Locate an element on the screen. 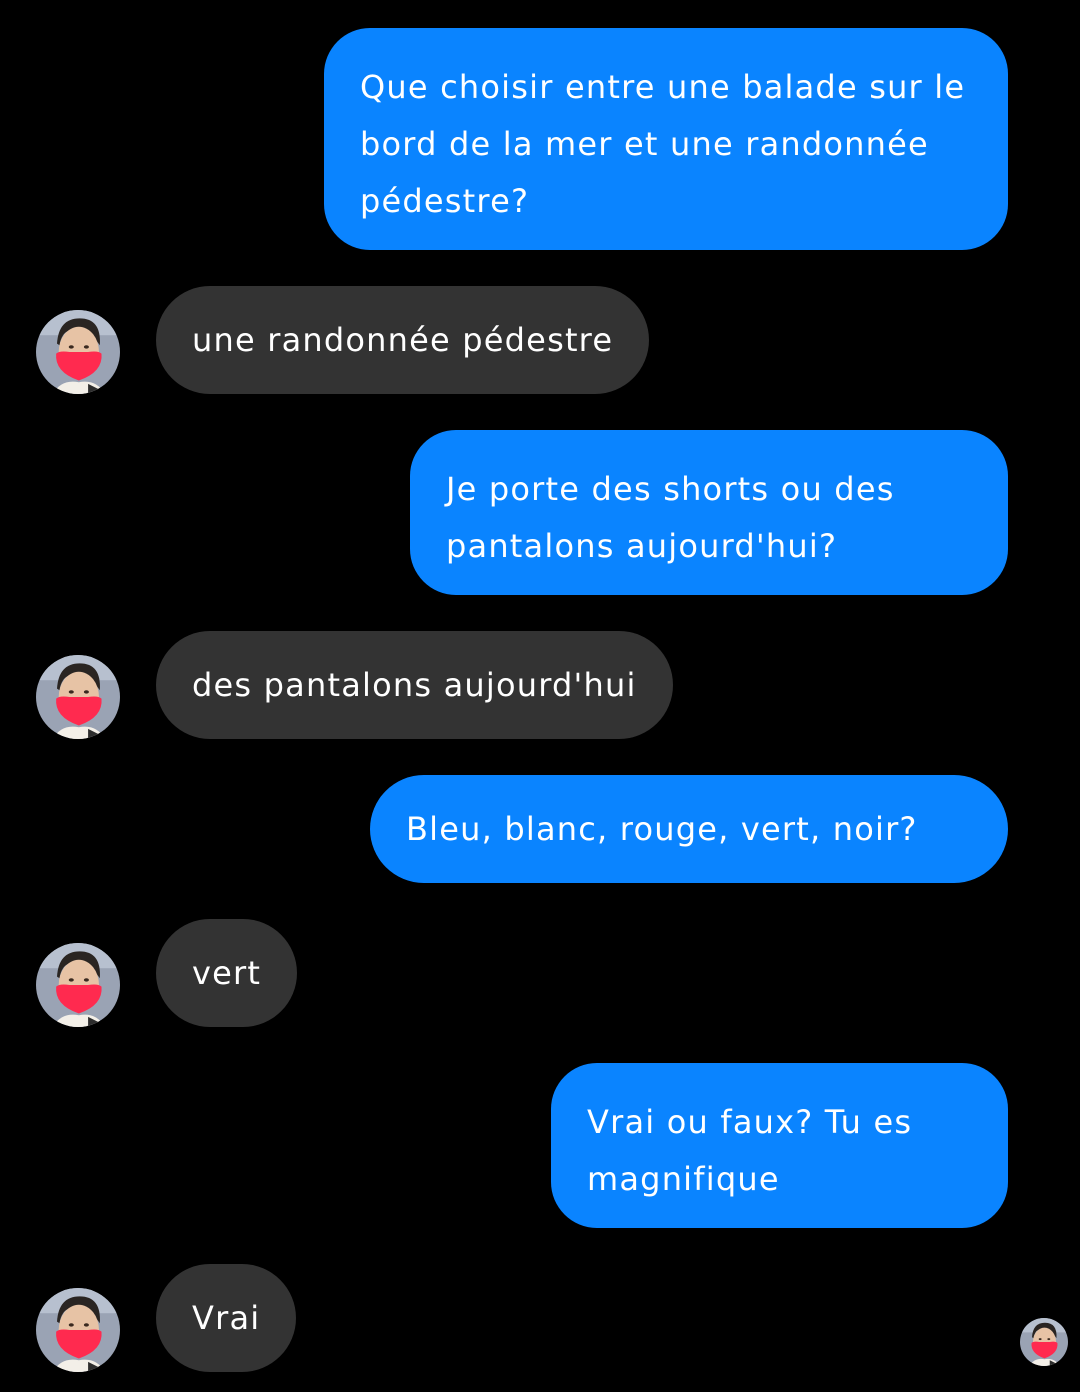 This screenshot has height=1392, width=1080. read-receipt-avatar is located at coordinates (1044, 1342).